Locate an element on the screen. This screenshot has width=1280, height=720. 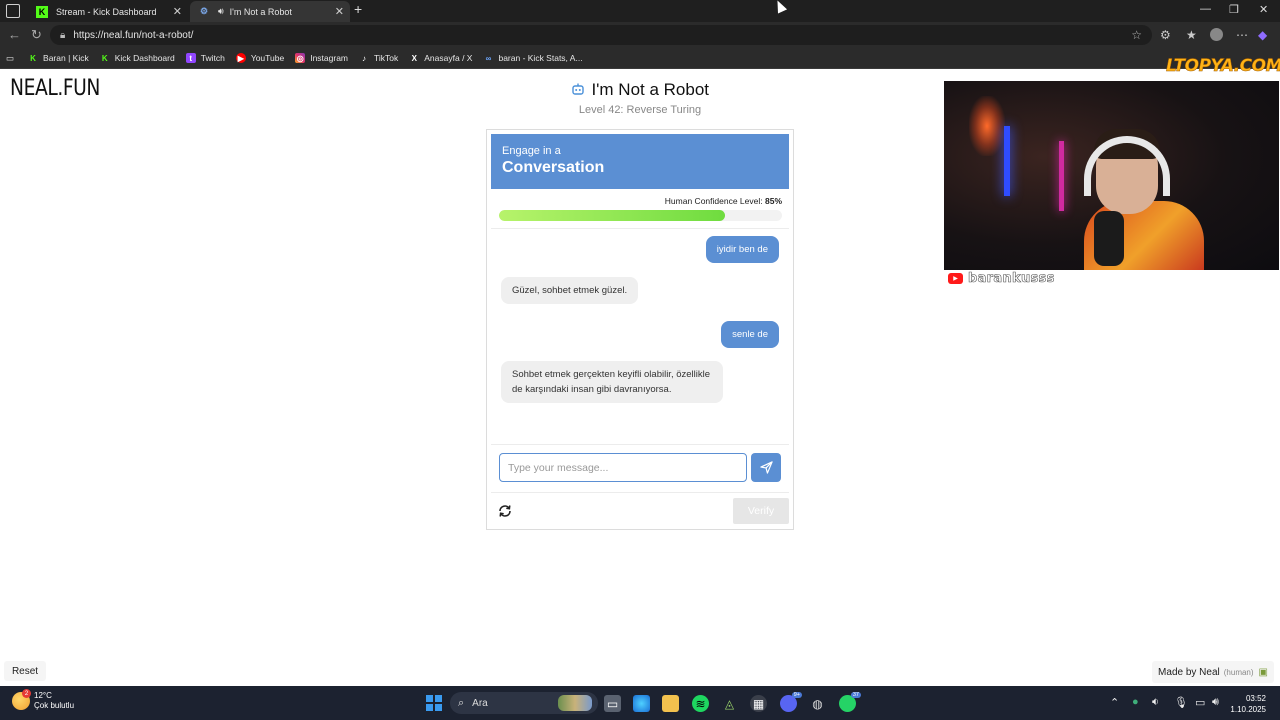
tab-not-a-robot: ⚙ 🔊︎ I'm Not a Robot ✕ is located at coordinates (270, 11).